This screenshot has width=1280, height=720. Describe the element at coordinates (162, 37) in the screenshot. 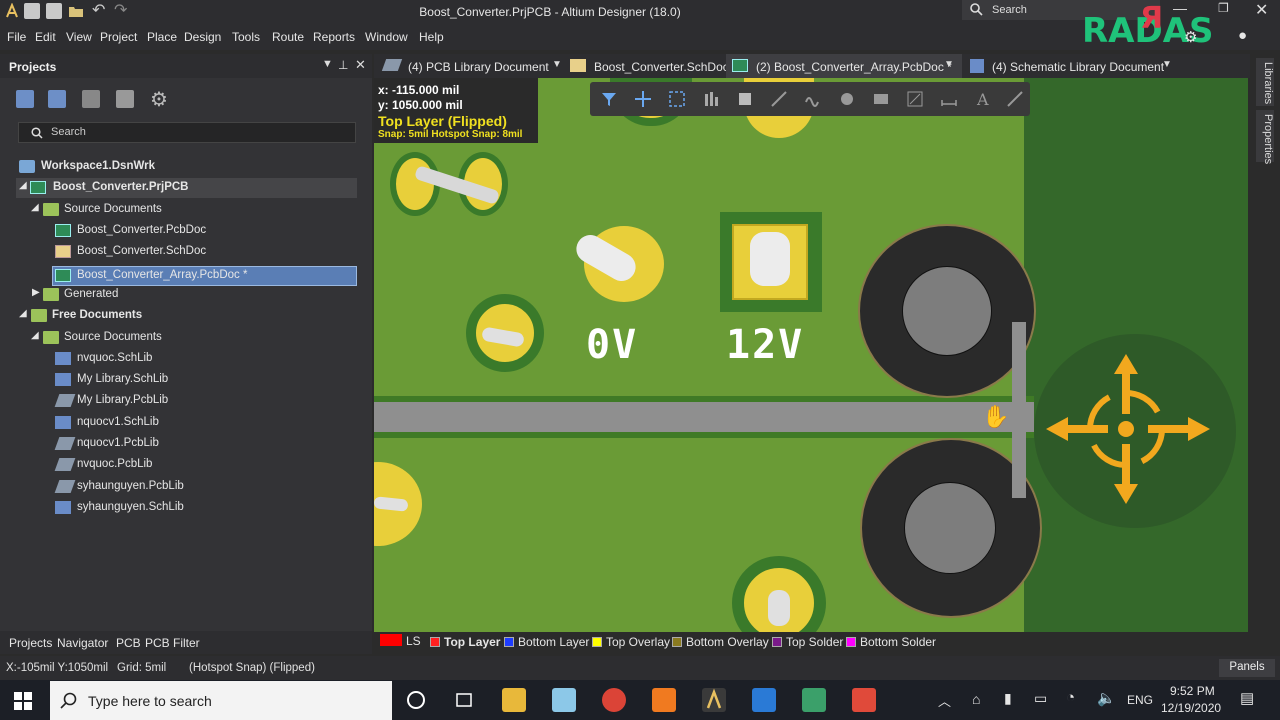

I see `menu-place: Place` at that location.